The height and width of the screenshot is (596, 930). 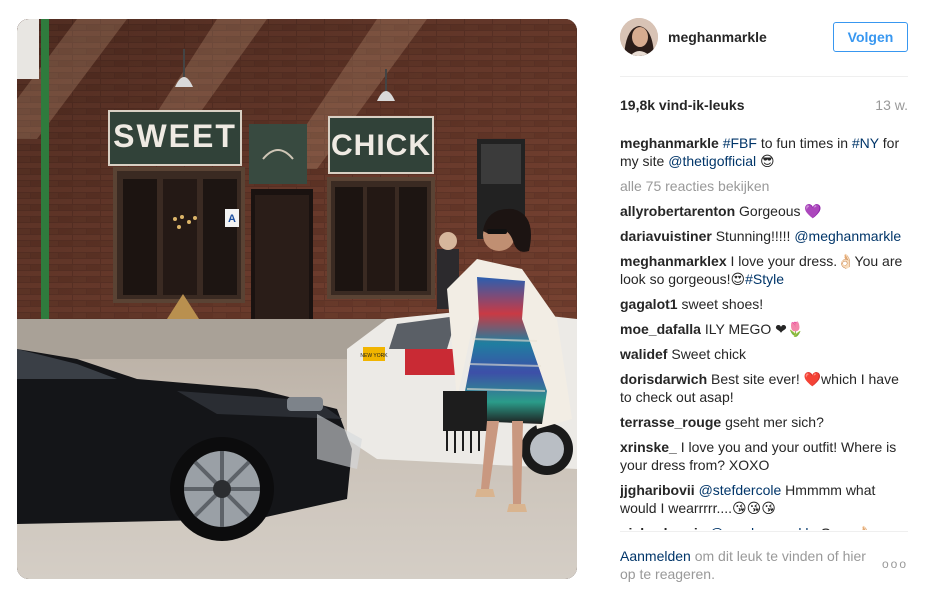 What do you see at coordinates (891, 105) in the screenshot?
I see `post-age: 13 w.` at bounding box center [891, 105].